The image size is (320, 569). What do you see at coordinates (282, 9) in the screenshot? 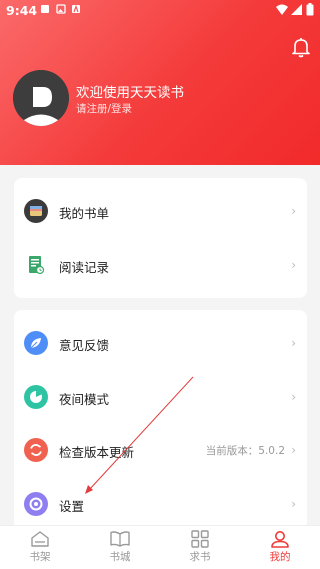
I see `wifi-icon` at bounding box center [282, 9].